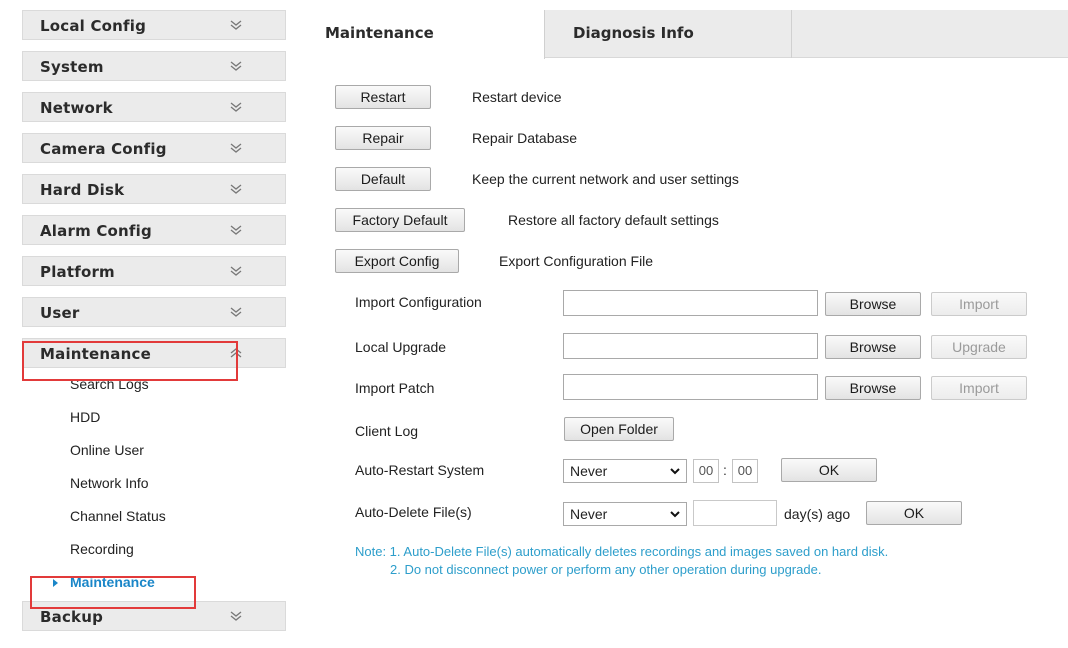 This screenshot has width=1068, height=648. What do you see at coordinates (96, 231) in the screenshot?
I see `menu-label: Alarm Config` at bounding box center [96, 231].